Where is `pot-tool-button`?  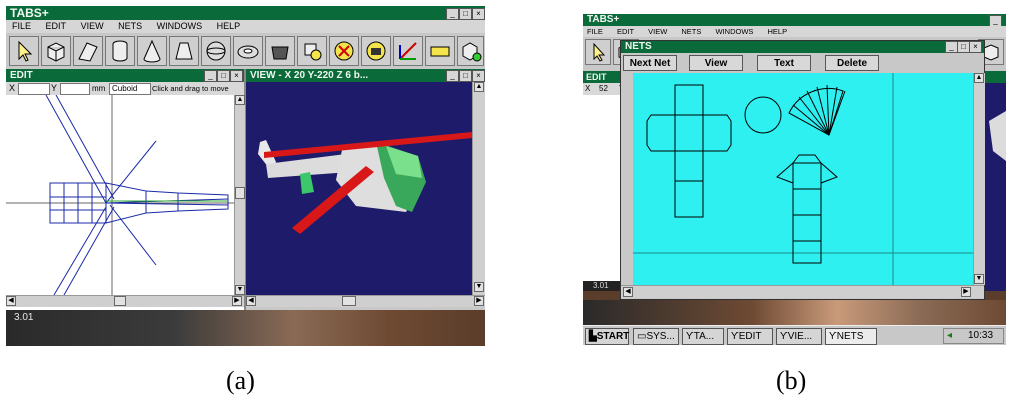
pot-tool-button is located at coordinates (280, 51).